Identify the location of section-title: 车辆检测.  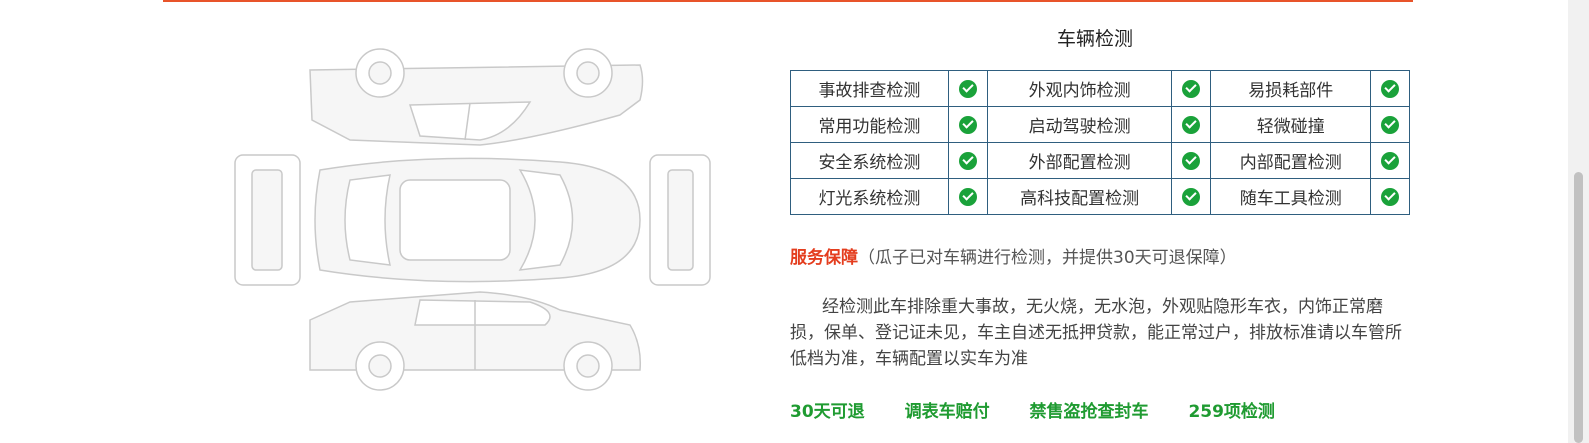
(1094, 39).